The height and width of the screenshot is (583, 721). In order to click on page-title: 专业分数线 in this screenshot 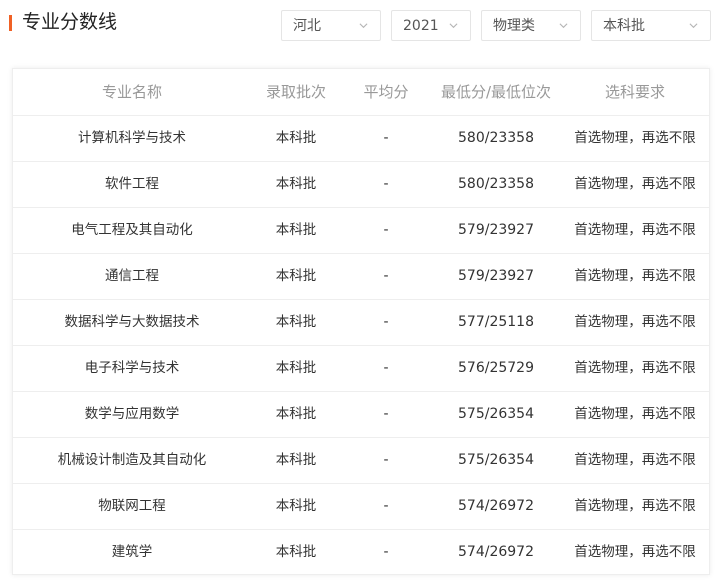, I will do `click(70, 22)`.